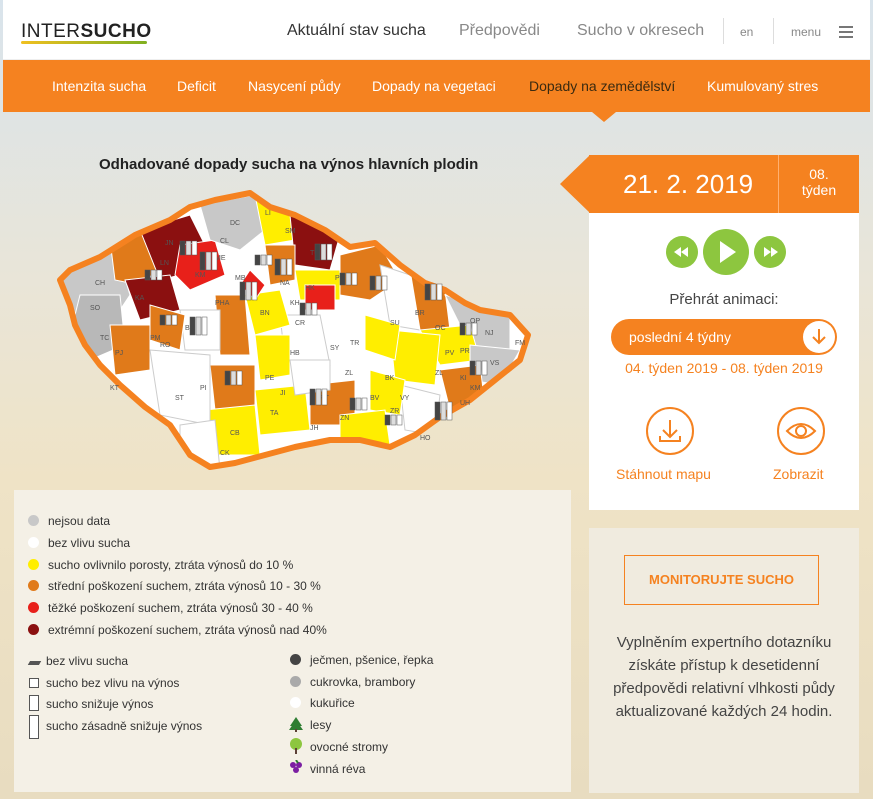  I want to click on play-button, so click(726, 252).